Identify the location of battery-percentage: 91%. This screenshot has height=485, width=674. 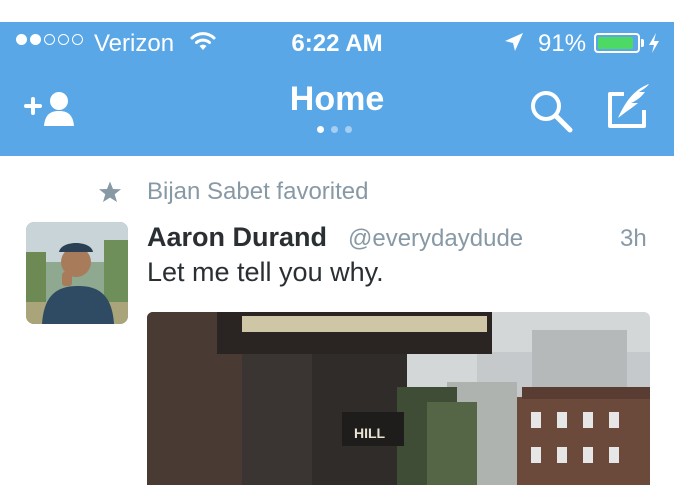
(562, 43).